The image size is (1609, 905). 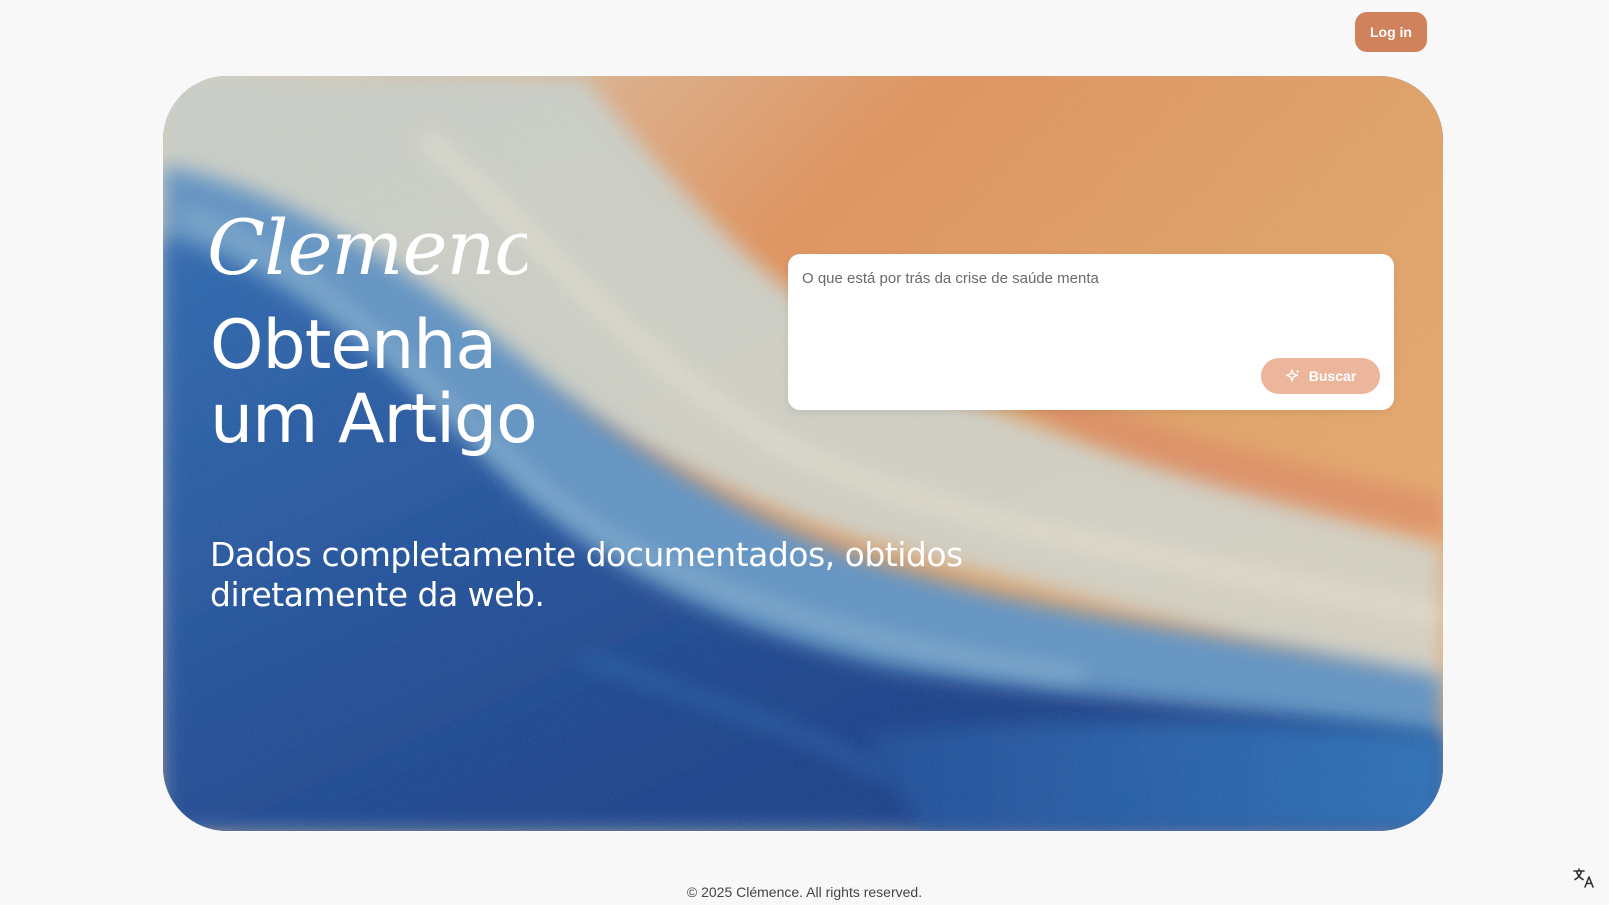 What do you see at coordinates (1332, 376) in the screenshot?
I see `search-button-label: Buscar` at bounding box center [1332, 376].